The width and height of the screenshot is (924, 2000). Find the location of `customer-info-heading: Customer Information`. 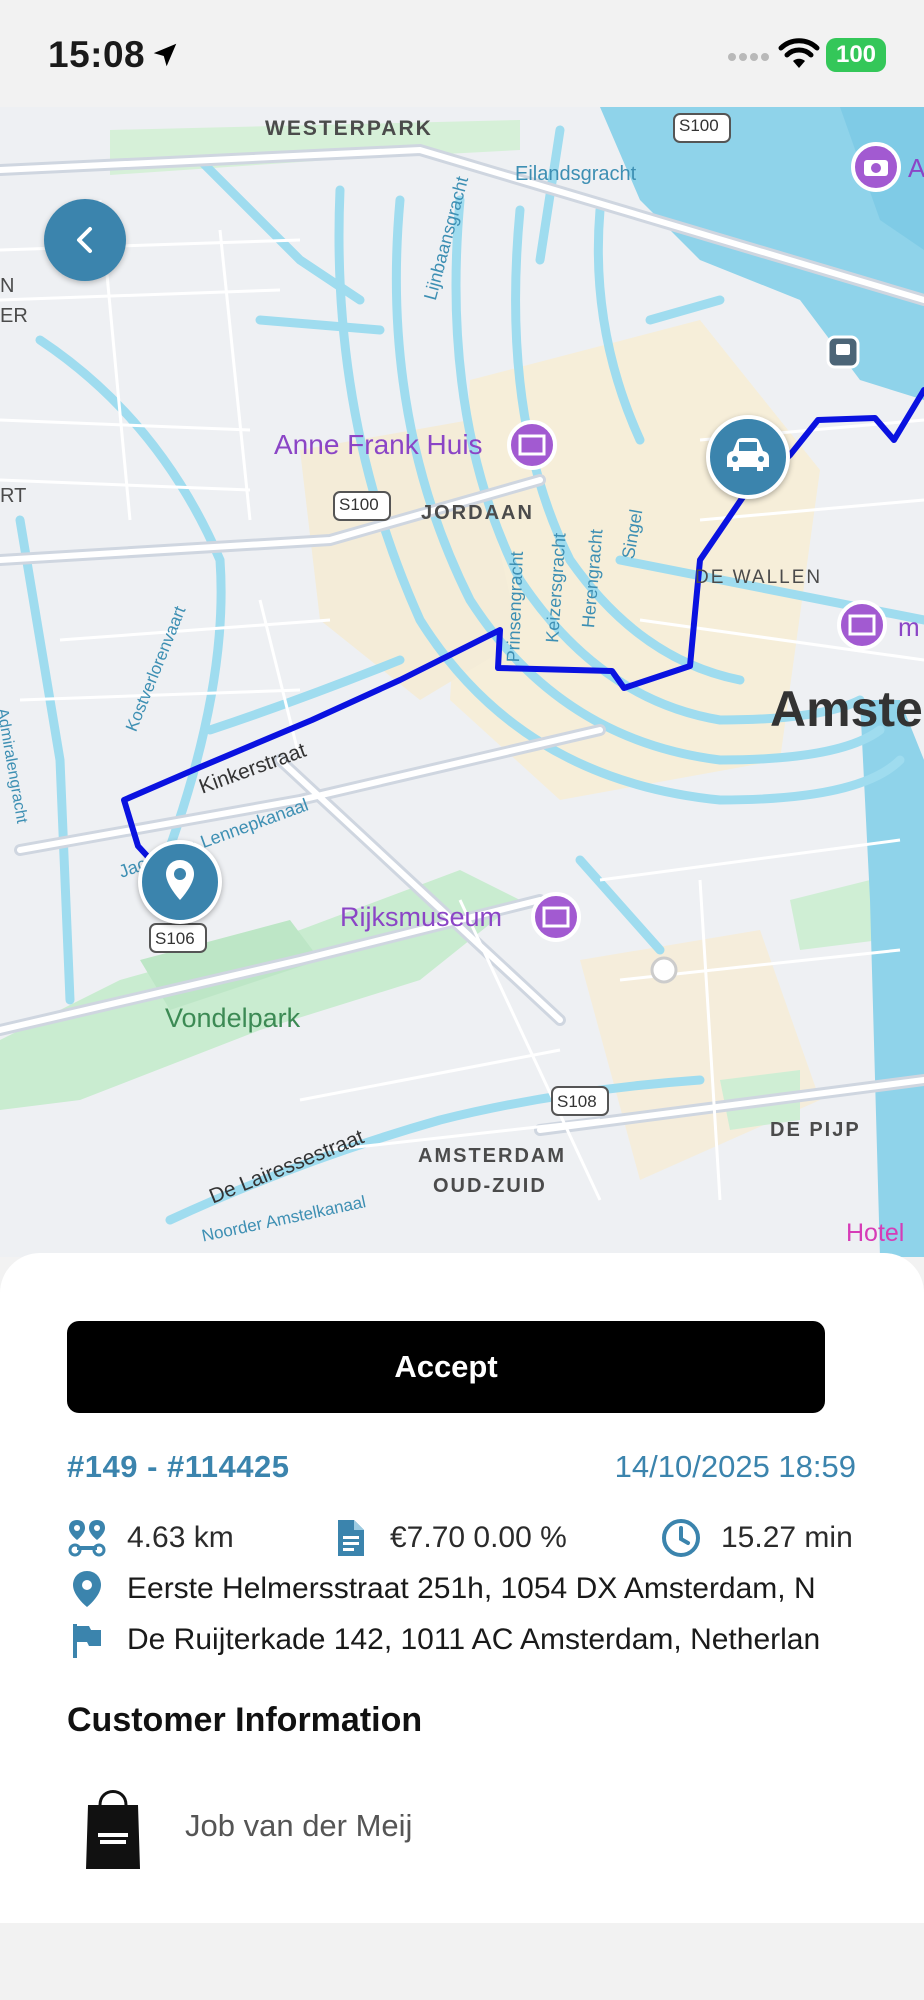

customer-info-heading: Customer Information is located at coordinates (245, 1720).